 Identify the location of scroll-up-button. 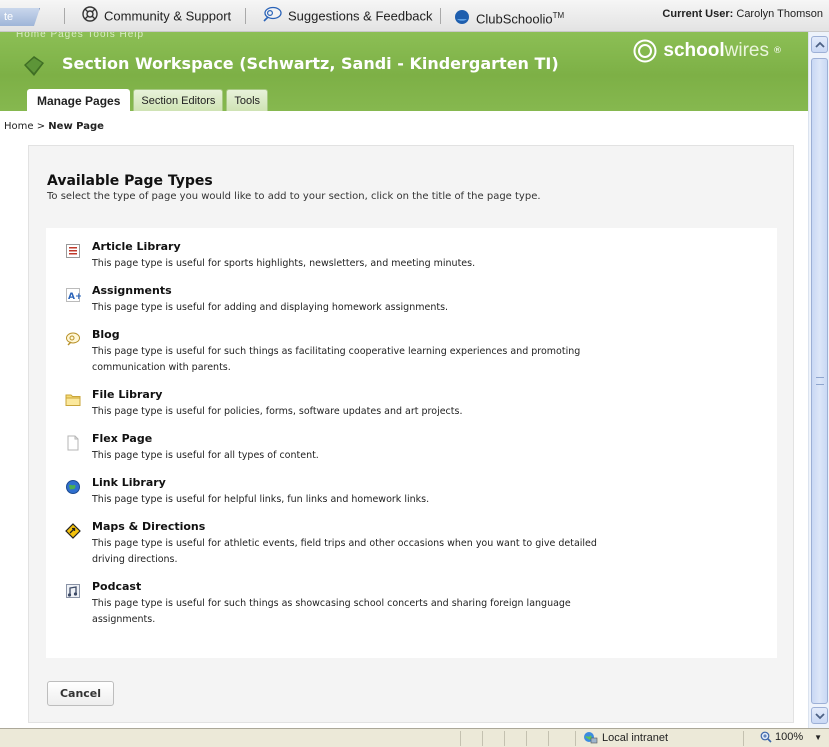
(819, 44).